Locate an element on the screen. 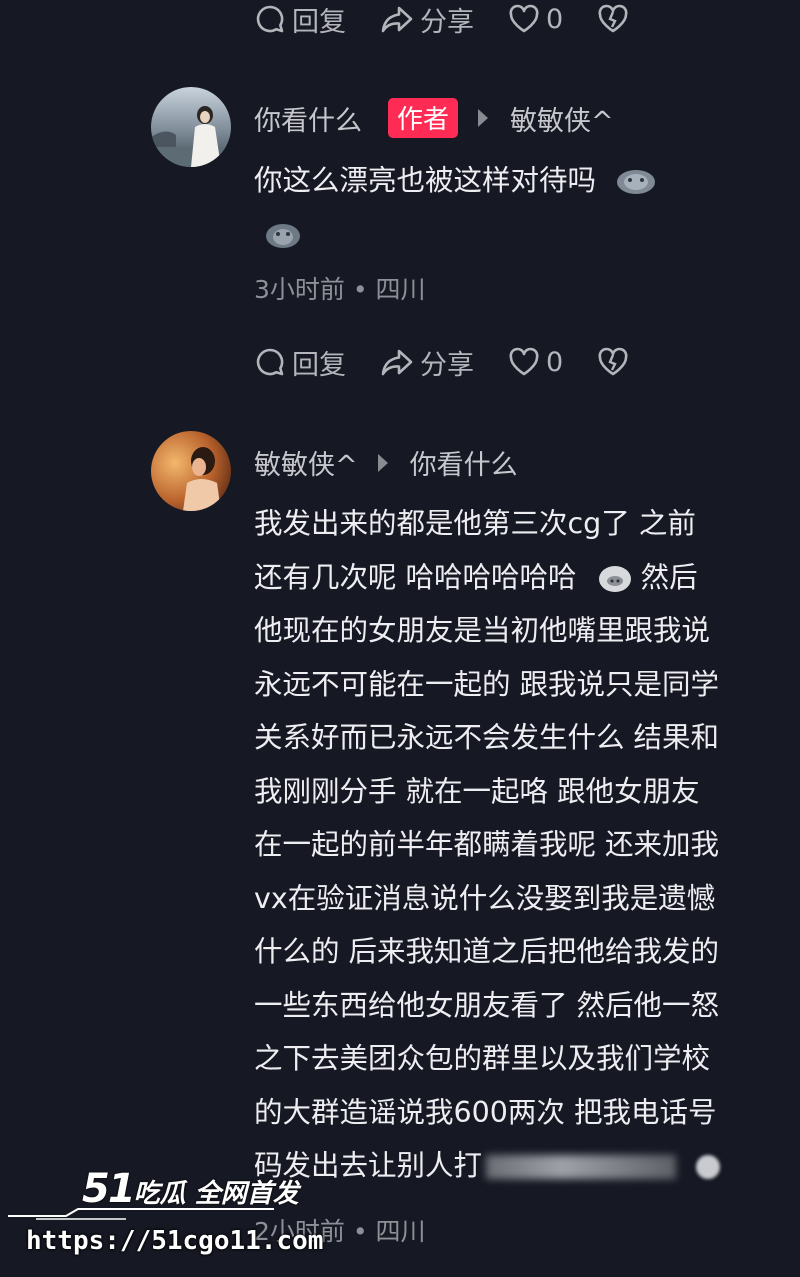 The width and height of the screenshot is (800, 1277). blurred-text is located at coordinates (581, 1167).